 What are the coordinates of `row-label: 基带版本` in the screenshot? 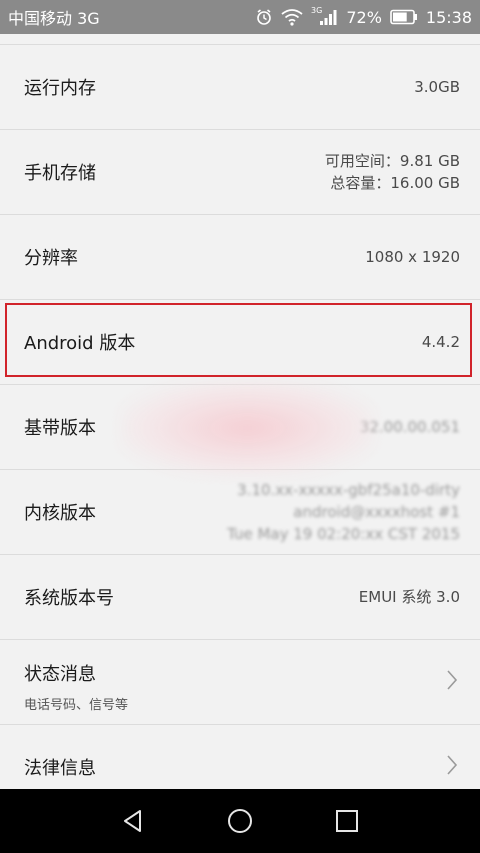 It's located at (60, 428).